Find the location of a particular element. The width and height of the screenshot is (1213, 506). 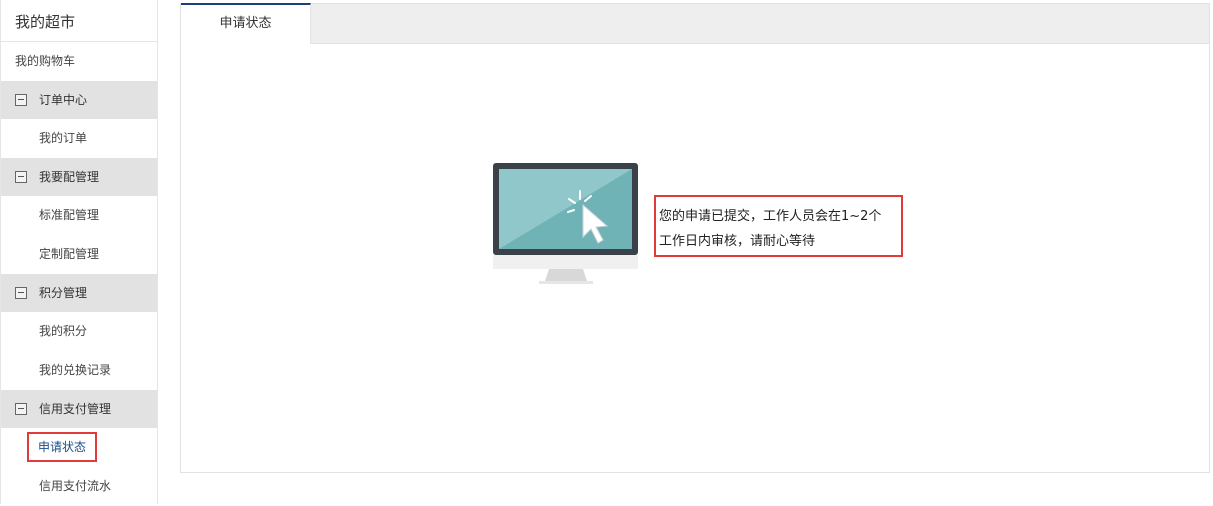

status-message-line2: 工作日内审核，请耐心等待 is located at coordinates (737, 241).